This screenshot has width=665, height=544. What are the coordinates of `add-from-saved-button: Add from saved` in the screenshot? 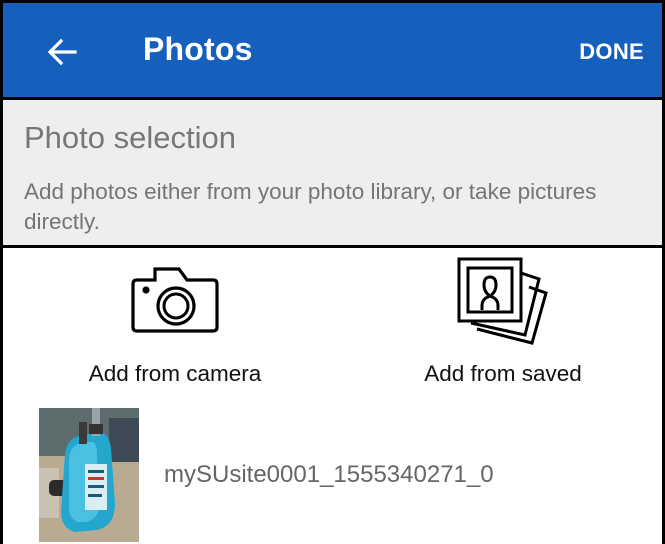 It's located at (503, 325).